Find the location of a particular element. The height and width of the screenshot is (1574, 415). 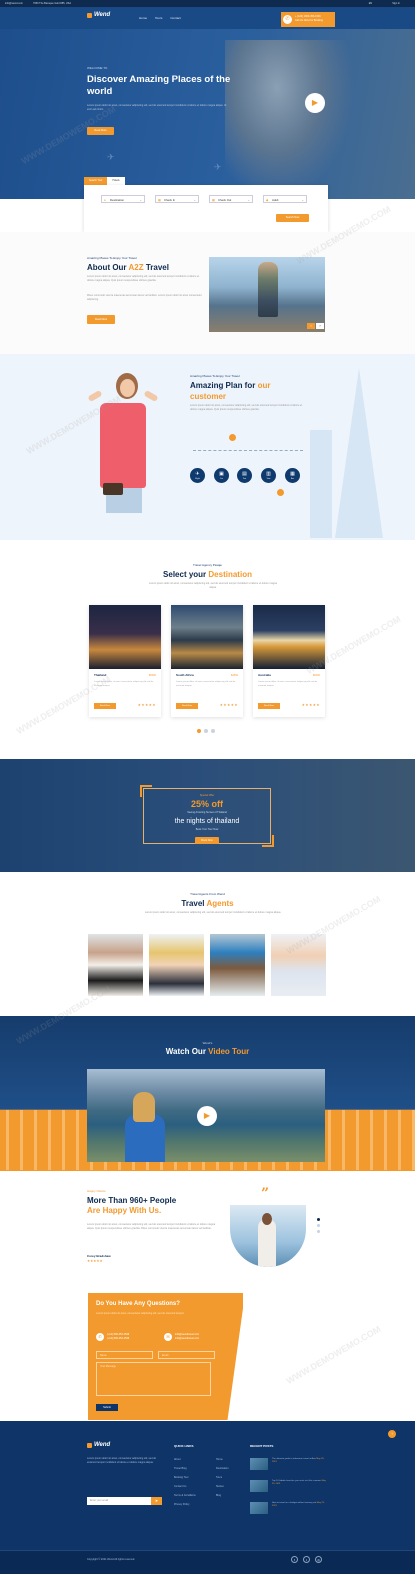

about-subtitle: Amazing Places To Enjoy Your Travel is located at coordinates (112, 258).